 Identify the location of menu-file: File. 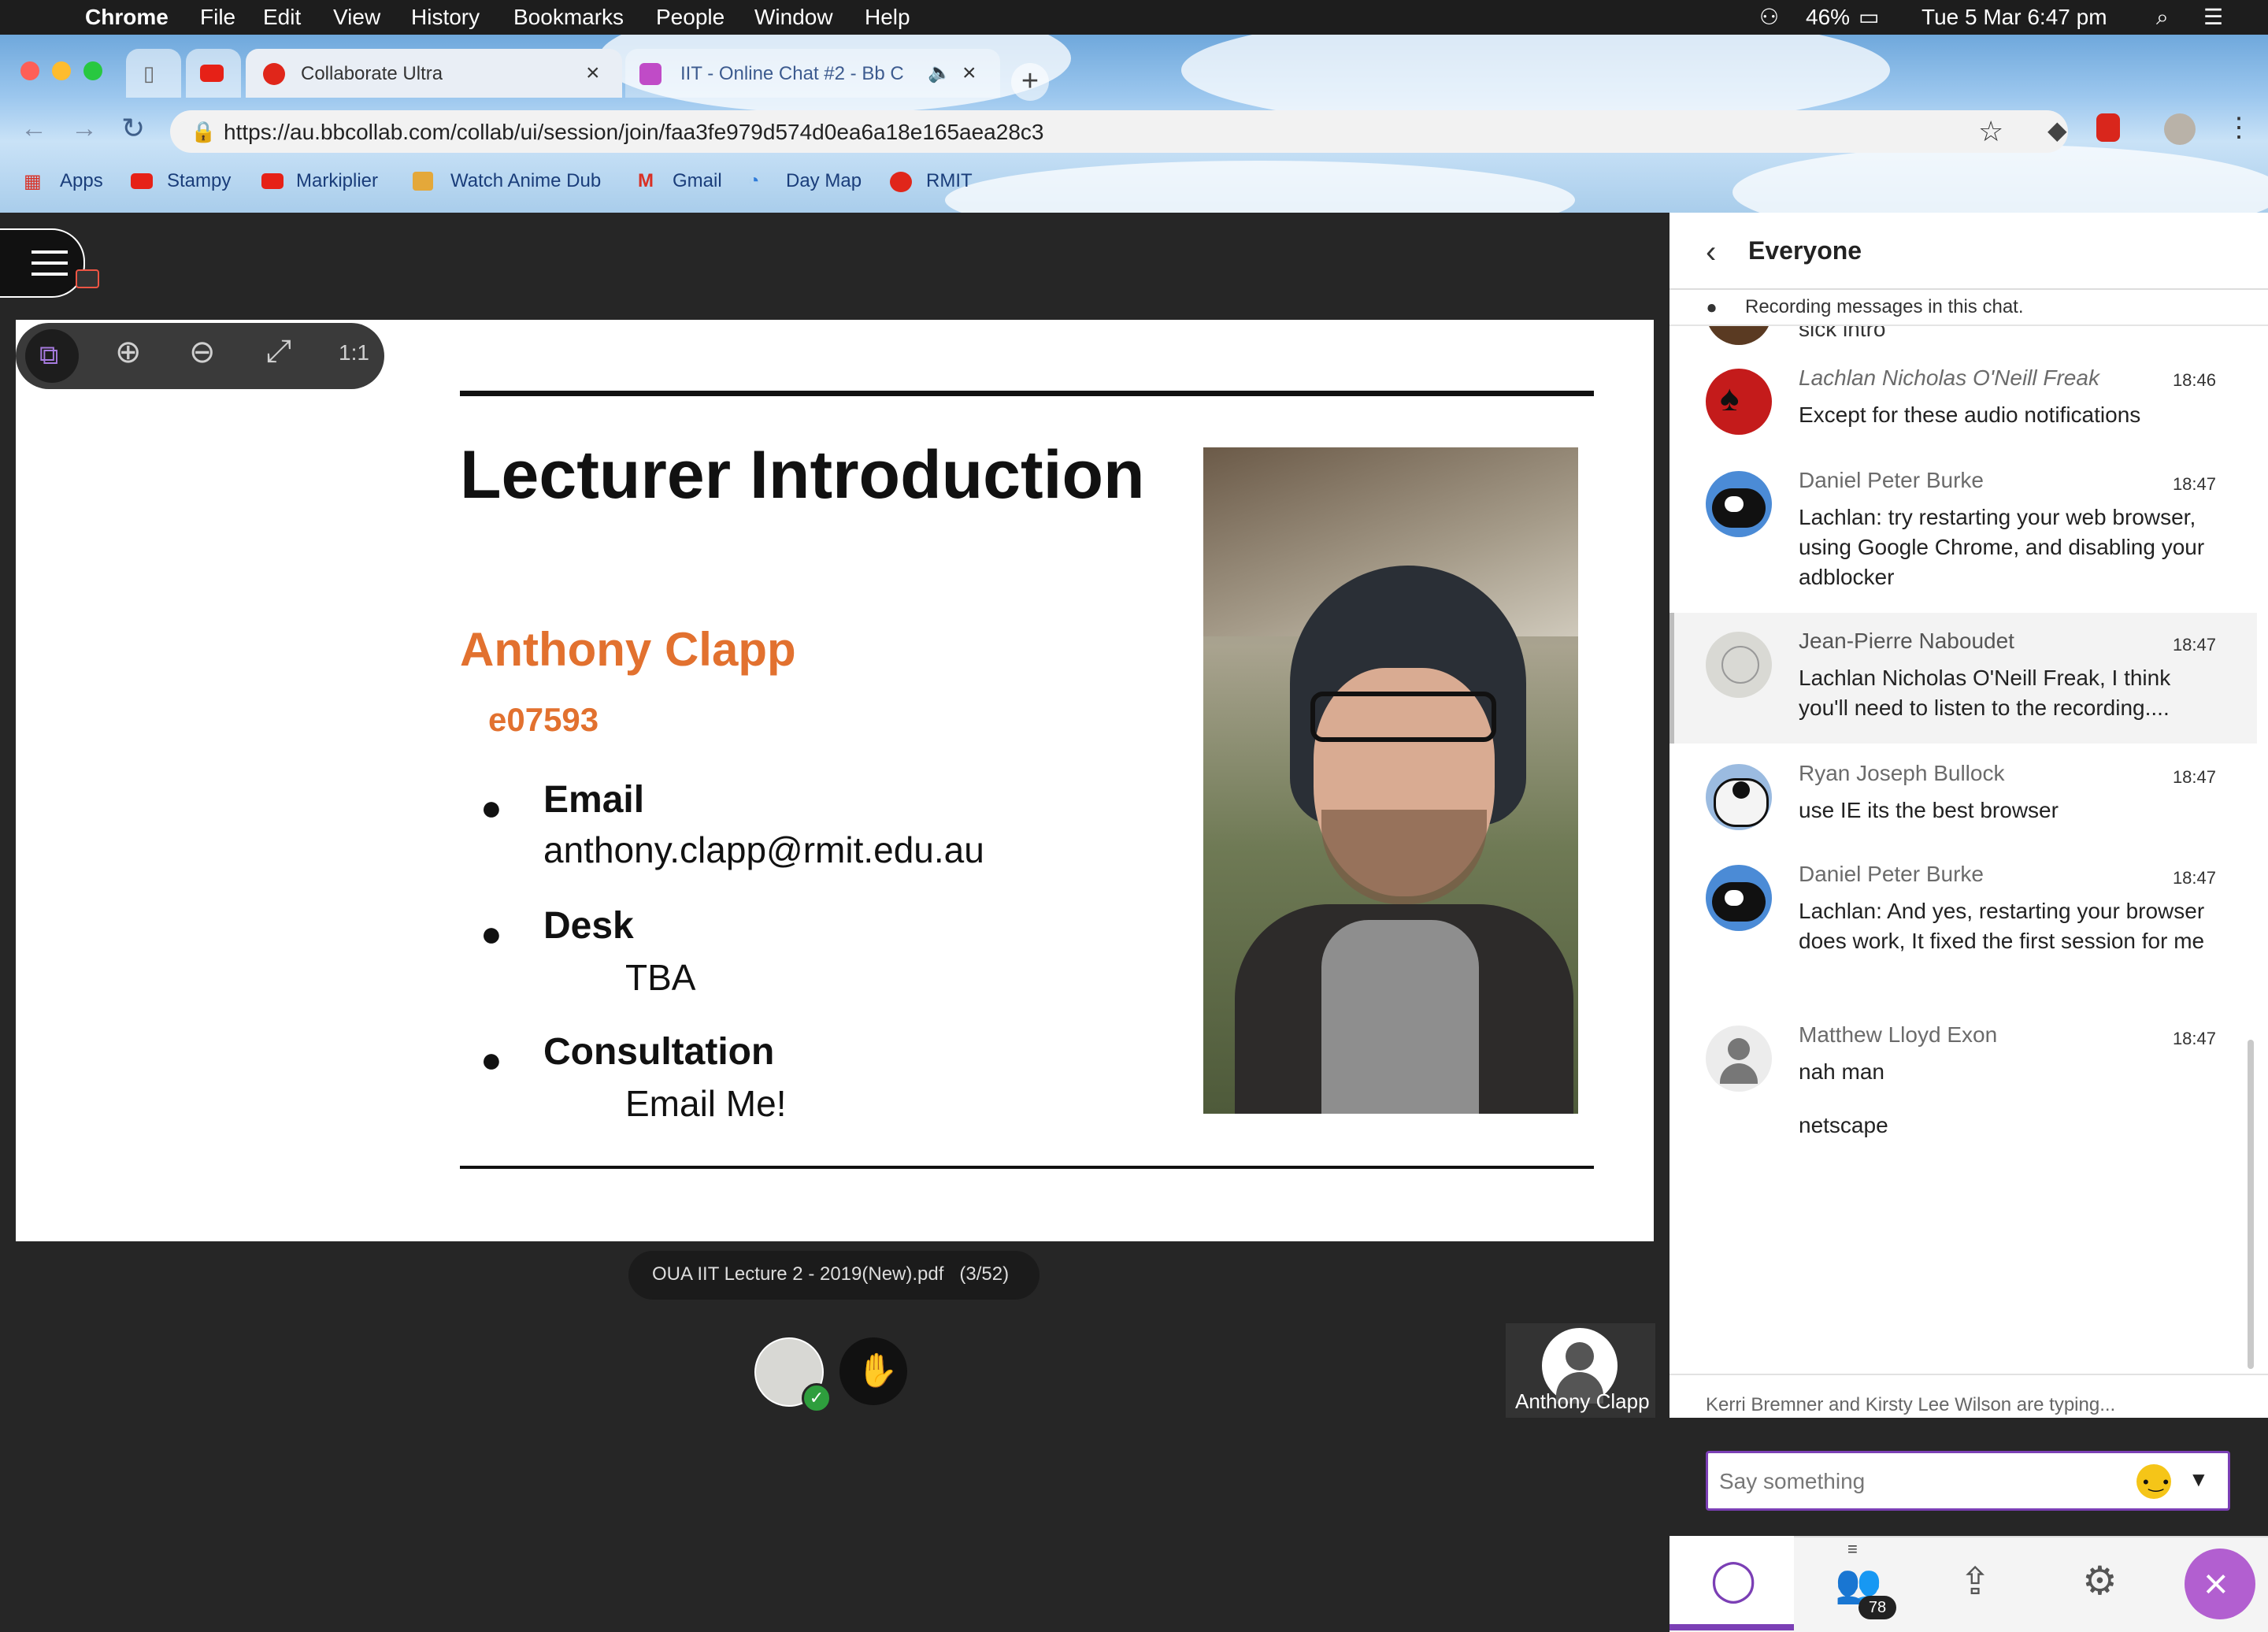
(217, 17).